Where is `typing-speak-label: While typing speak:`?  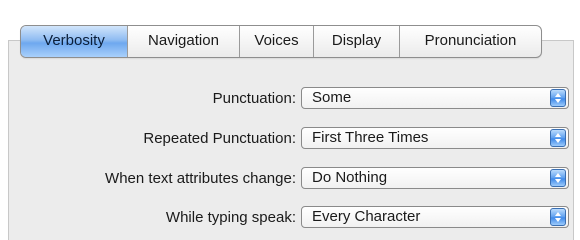
typing-speak-label: While typing speak: is located at coordinates (230, 217).